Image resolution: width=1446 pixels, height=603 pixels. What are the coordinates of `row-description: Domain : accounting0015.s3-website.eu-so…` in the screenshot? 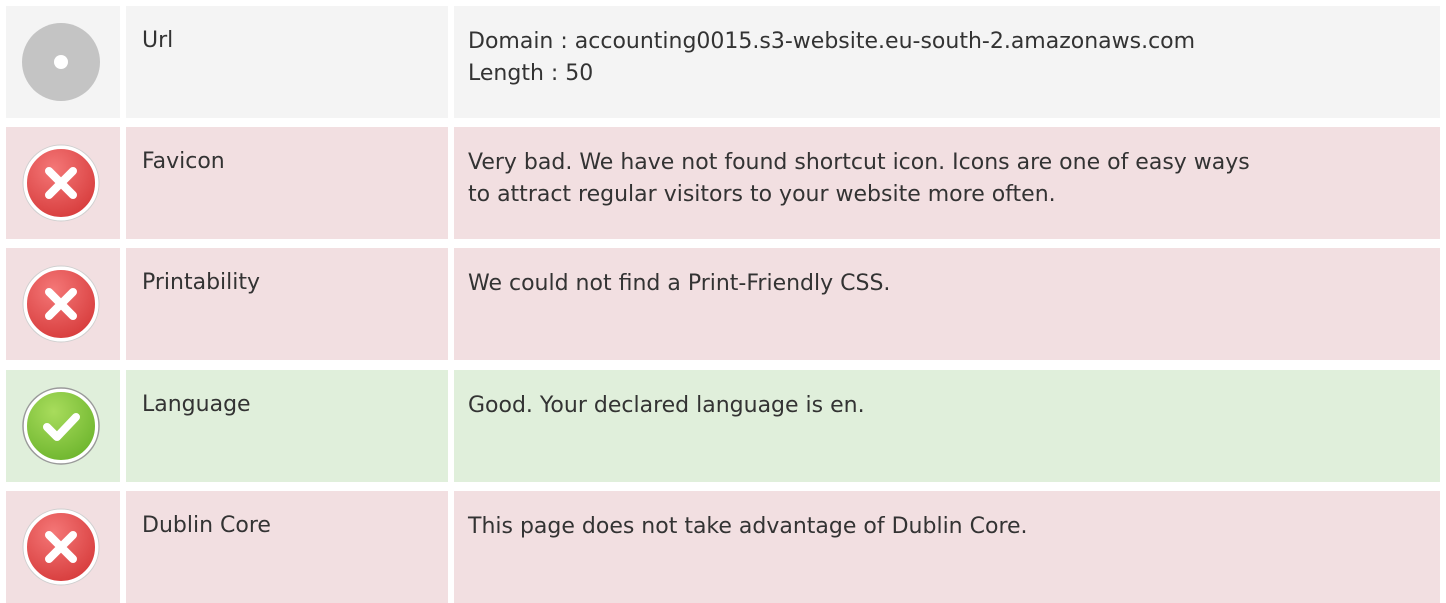 It's located at (947, 62).